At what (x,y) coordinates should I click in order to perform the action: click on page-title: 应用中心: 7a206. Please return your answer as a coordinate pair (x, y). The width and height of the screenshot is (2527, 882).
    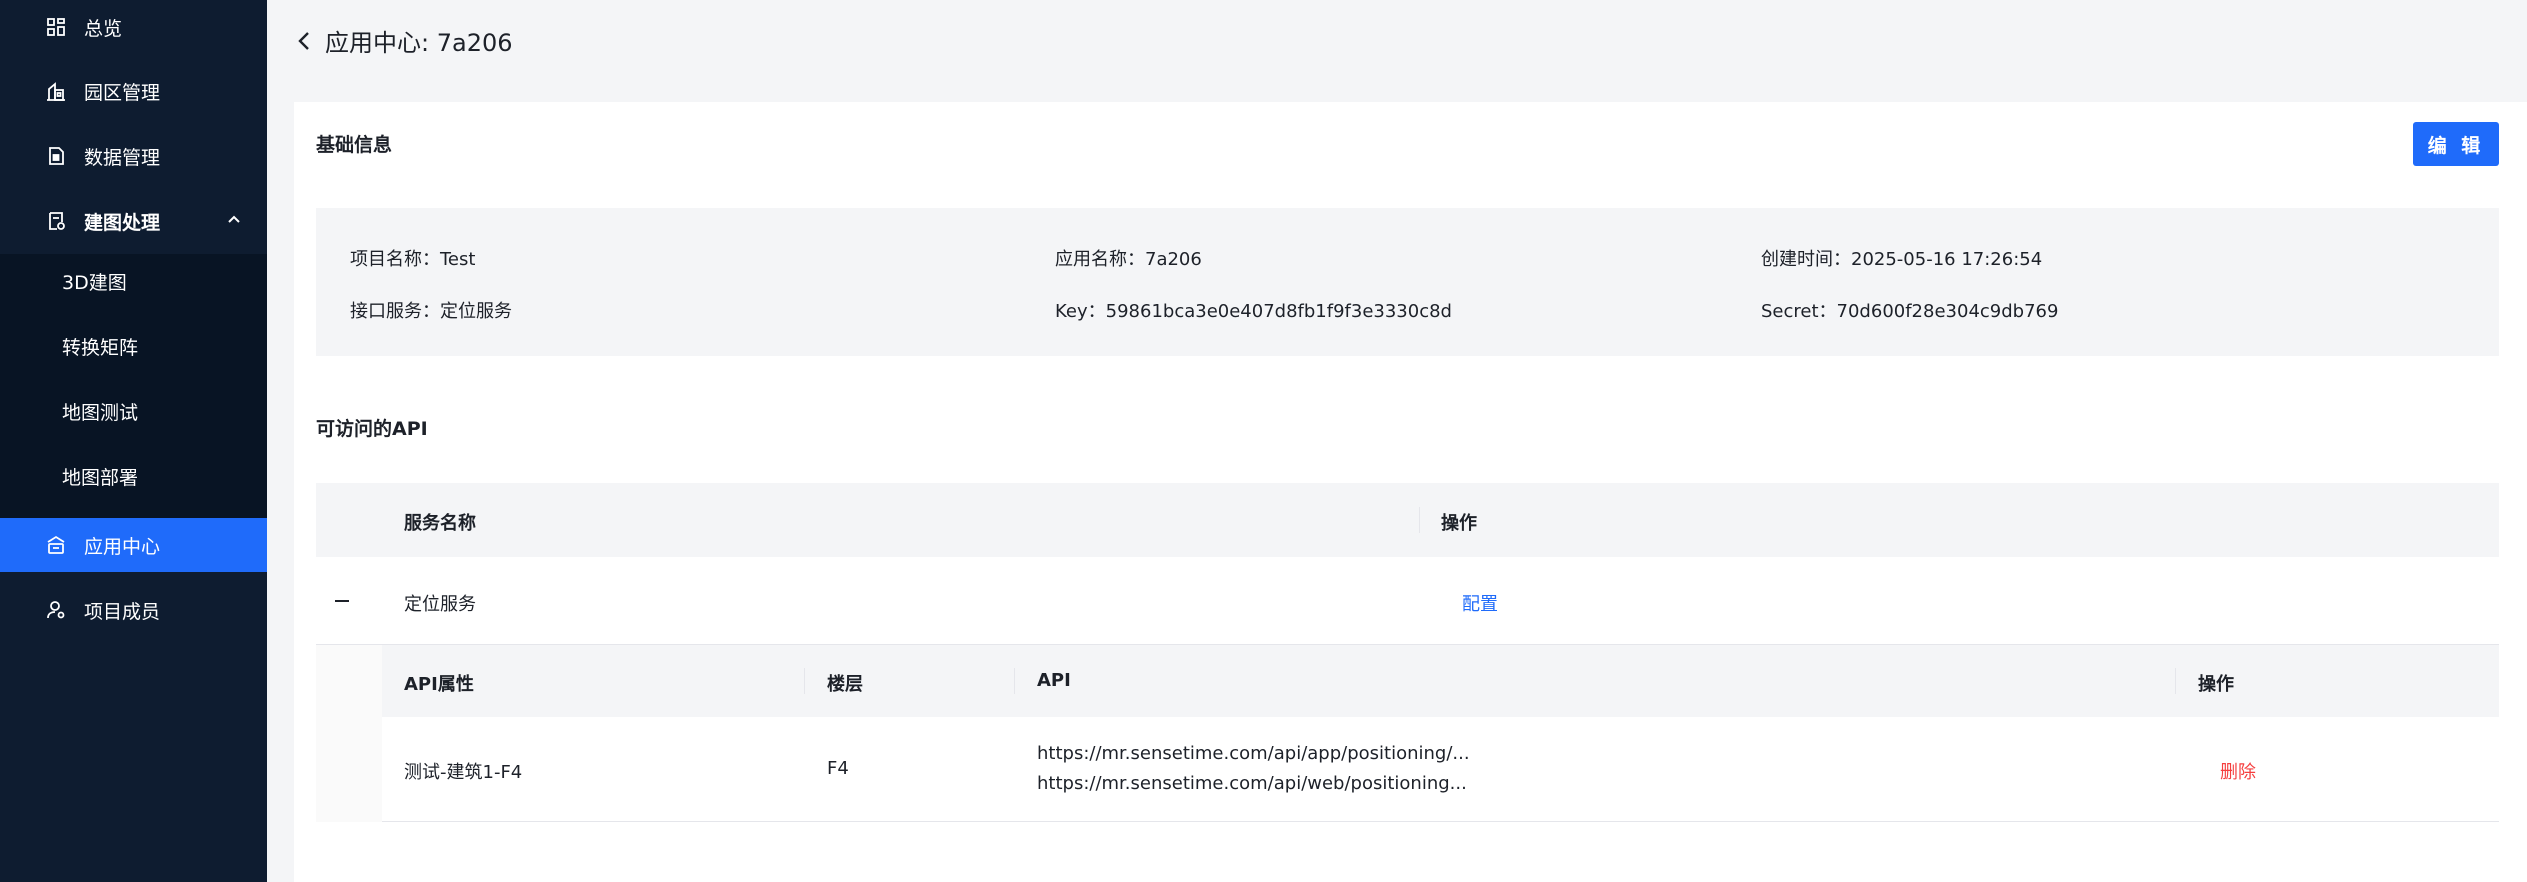
    Looking at the image, I should click on (419, 43).